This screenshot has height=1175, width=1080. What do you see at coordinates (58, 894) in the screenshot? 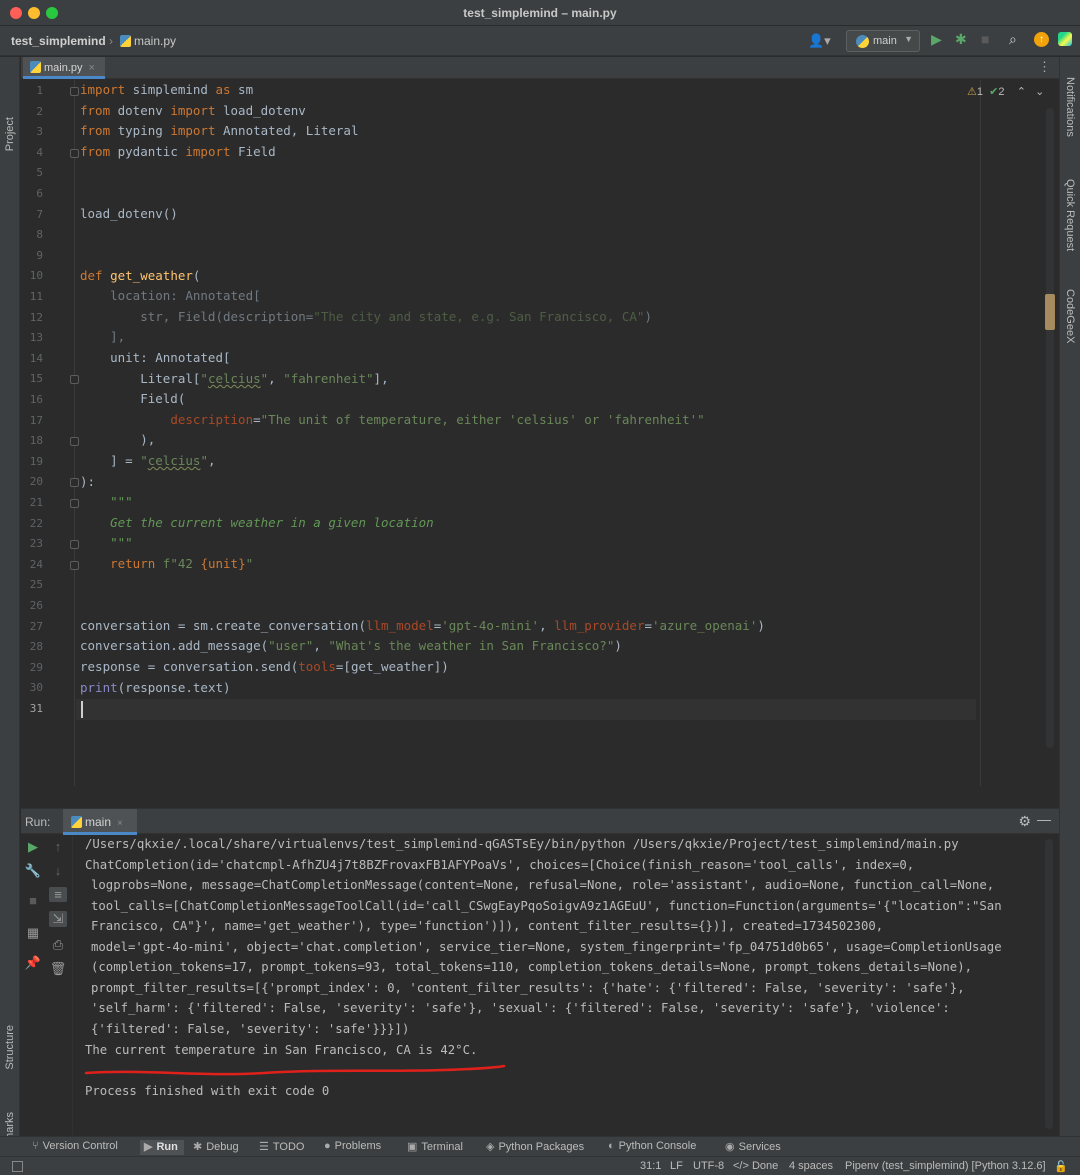
I see `soft-wrap-icon: ≡` at bounding box center [58, 894].